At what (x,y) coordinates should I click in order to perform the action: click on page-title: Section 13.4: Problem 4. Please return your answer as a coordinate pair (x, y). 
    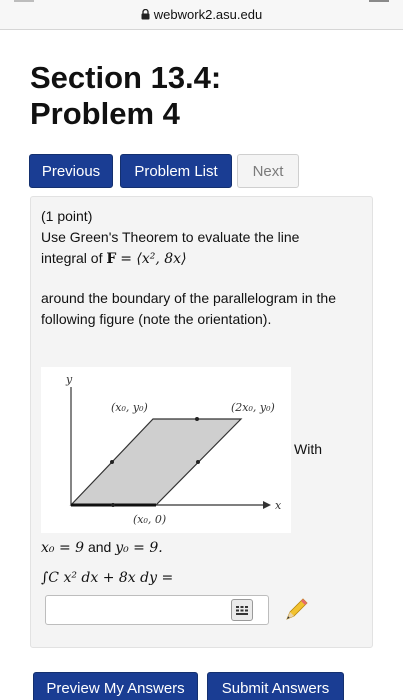
    Looking at the image, I should click on (125, 96).